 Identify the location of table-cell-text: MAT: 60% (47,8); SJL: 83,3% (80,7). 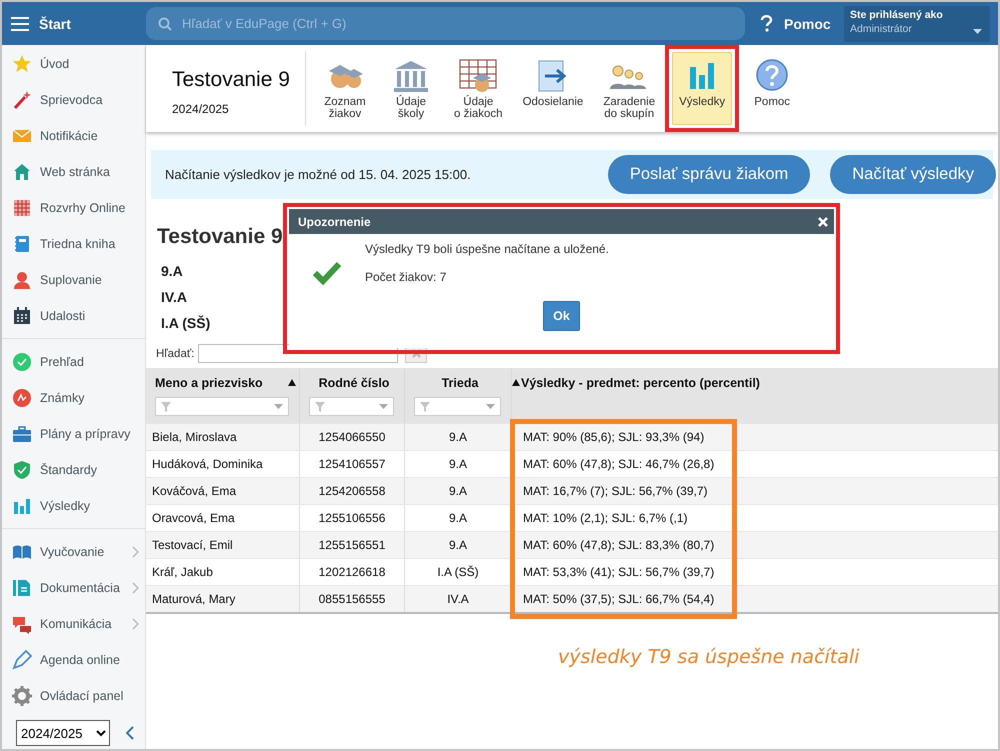
(619, 545).